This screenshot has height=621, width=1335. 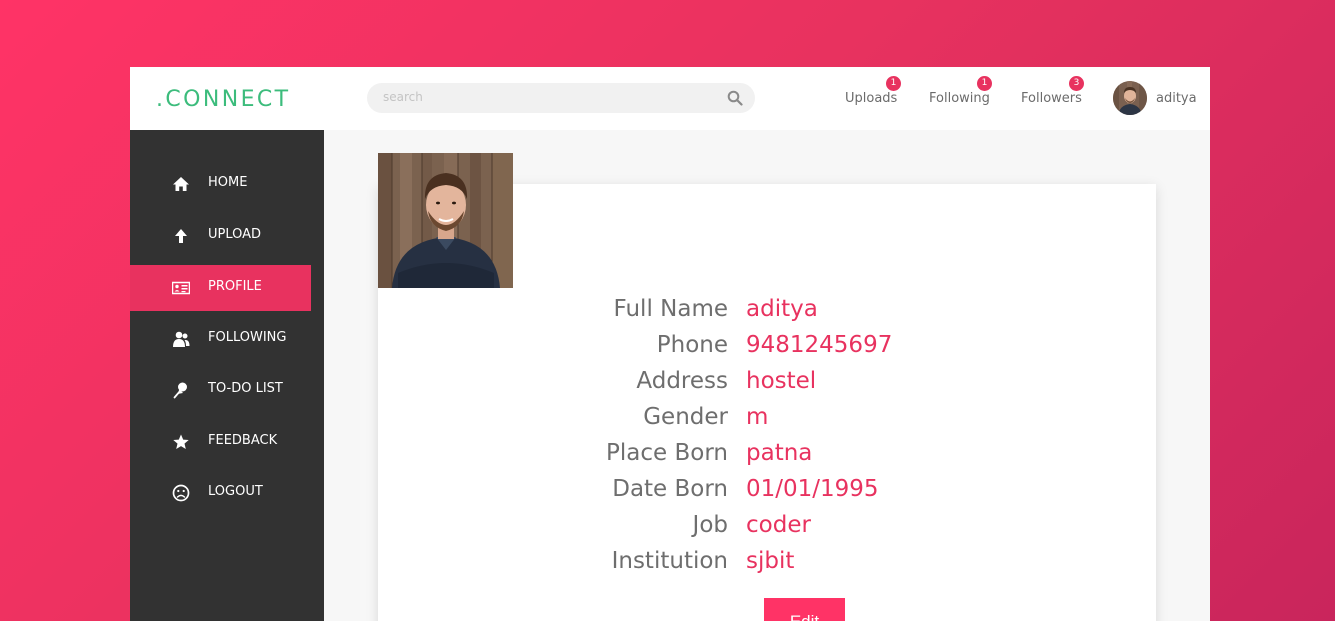 I want to click on field-value: aditya, so click(x=782, y=309).